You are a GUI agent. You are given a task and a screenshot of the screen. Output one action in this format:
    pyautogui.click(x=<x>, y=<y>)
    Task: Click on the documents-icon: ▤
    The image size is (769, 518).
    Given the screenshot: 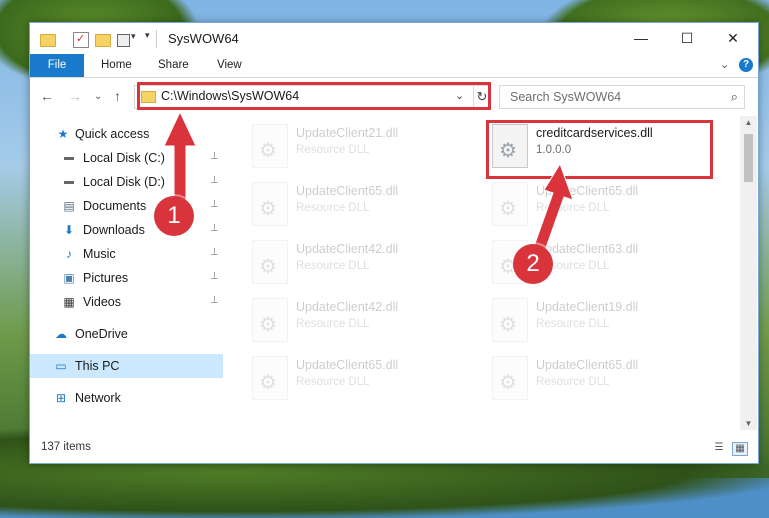 What is the action you would take?
    pyautogui.click(x=69, y=206)
    